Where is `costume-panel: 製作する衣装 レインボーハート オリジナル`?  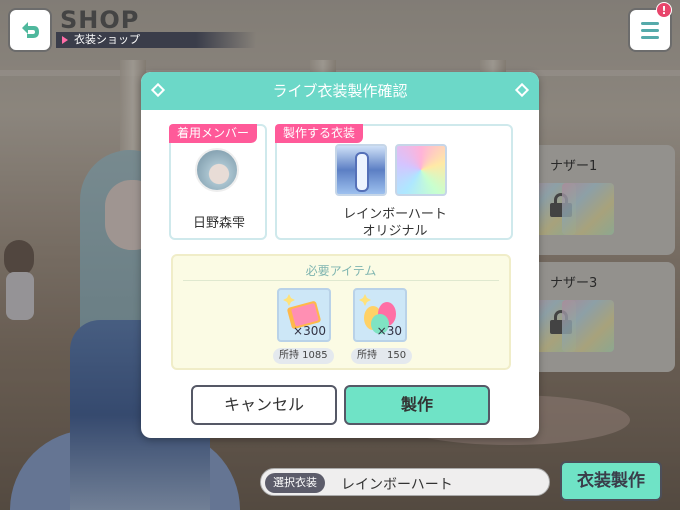
costume-panel: 製作する衣装 レインボーハート オリジナル is located at coordinates (394, 182).